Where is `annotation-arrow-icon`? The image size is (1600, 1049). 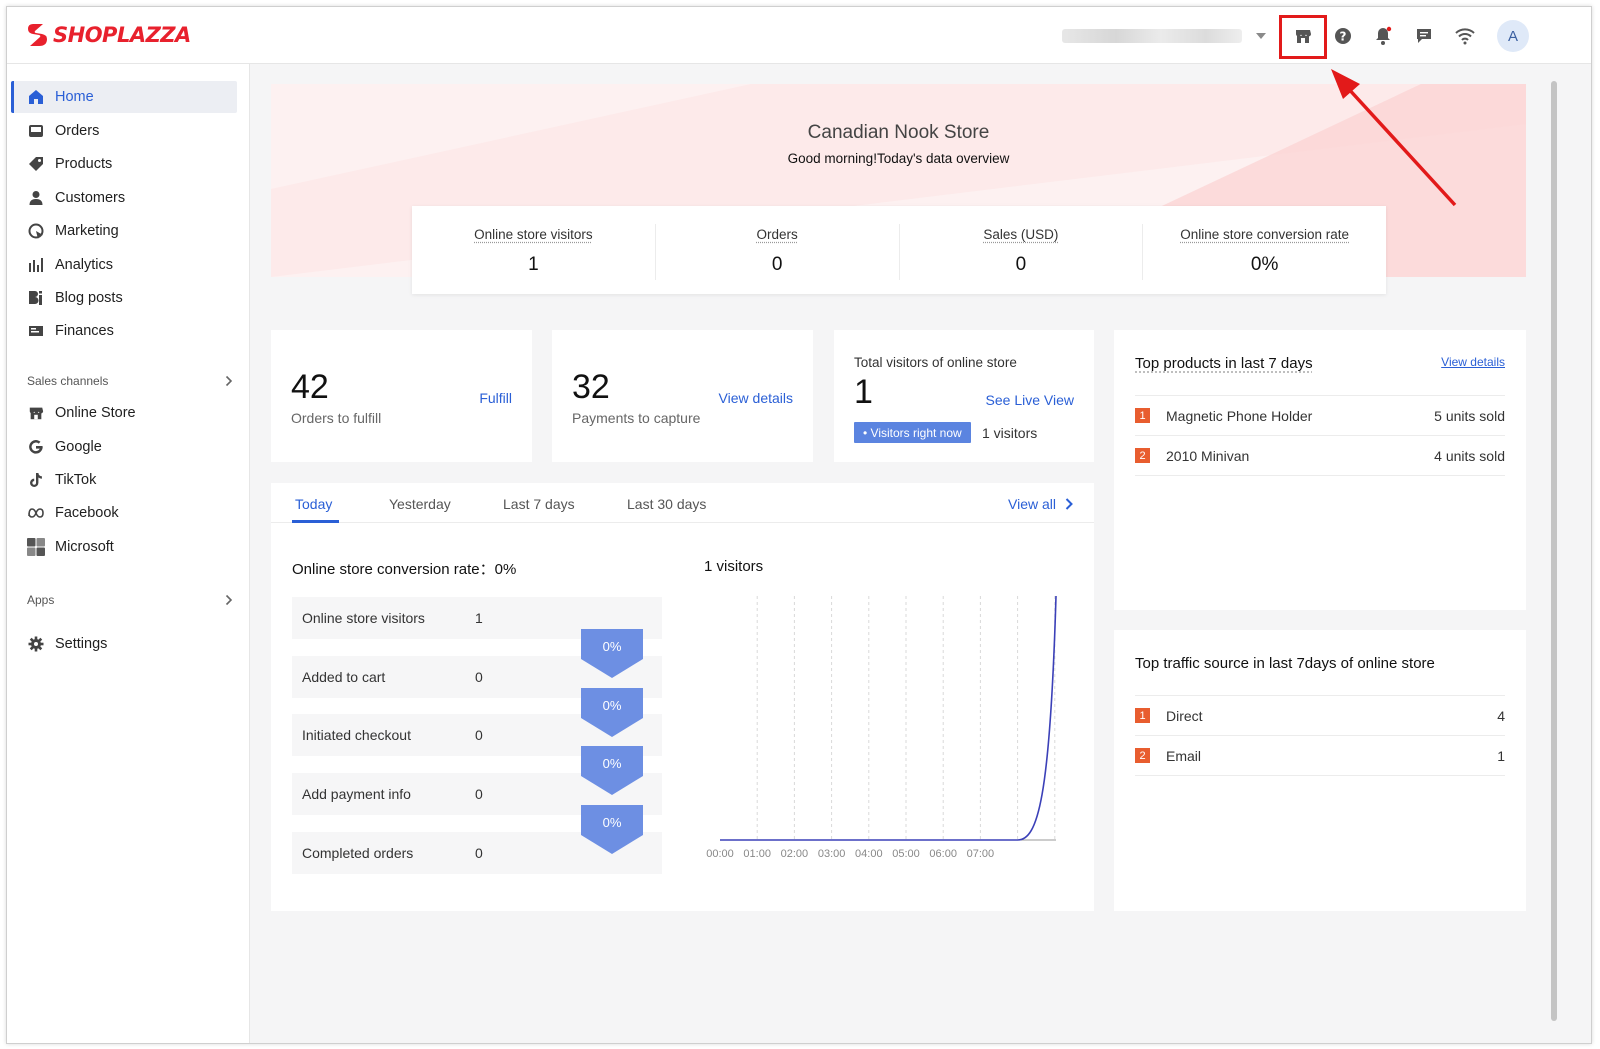
annotation-arrow-icon is located at coordinates (1394, 138).